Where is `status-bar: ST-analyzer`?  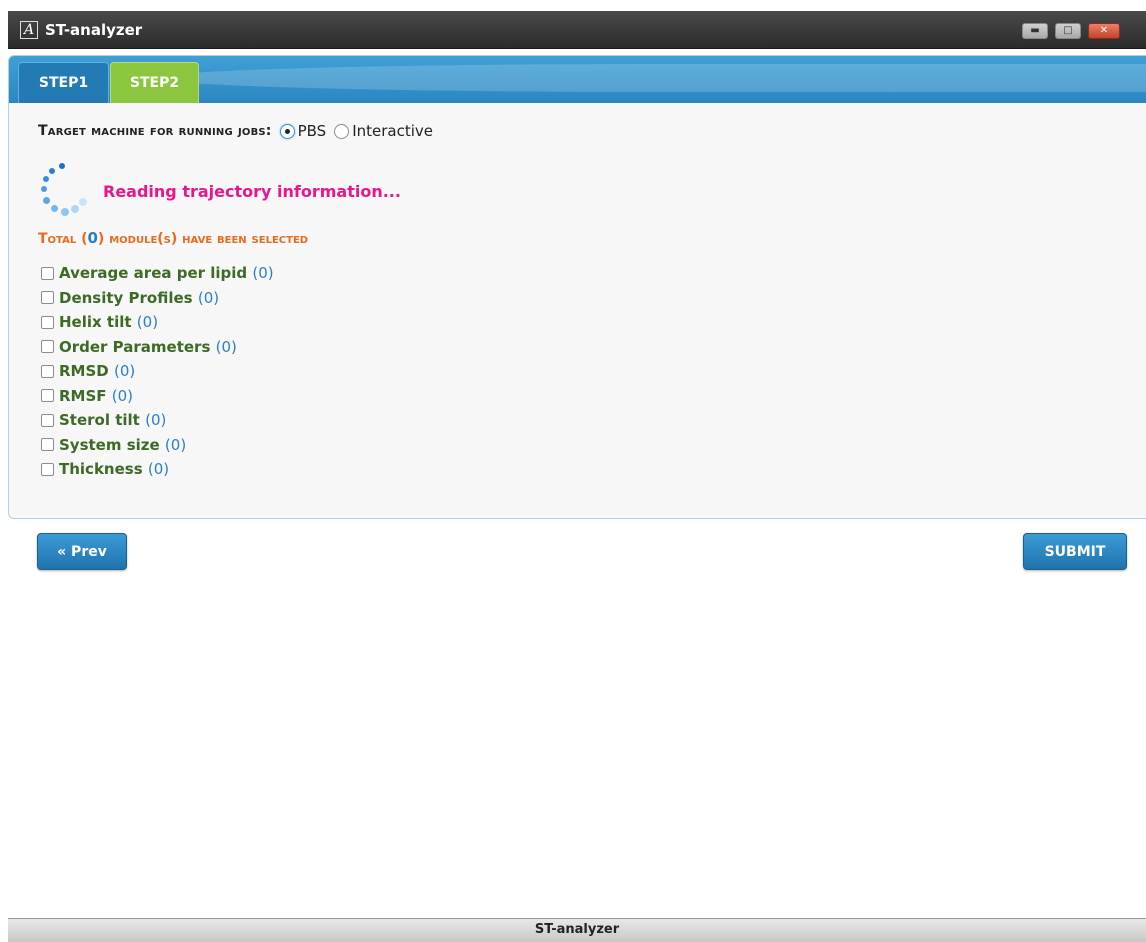
status-bar: ST-analyzer is located at coordinates (577, 930).